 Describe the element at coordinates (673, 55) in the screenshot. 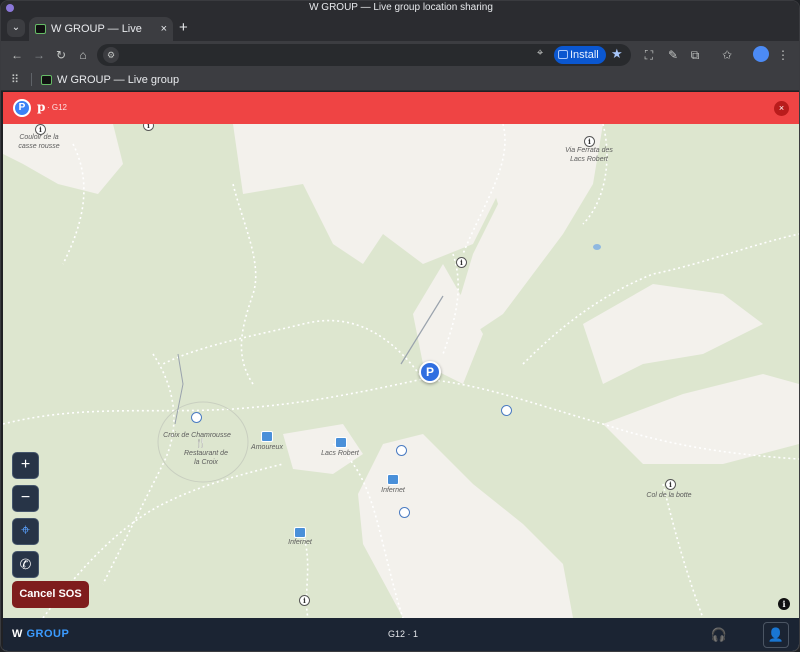

I see `pen-icon: ✎` at that location.